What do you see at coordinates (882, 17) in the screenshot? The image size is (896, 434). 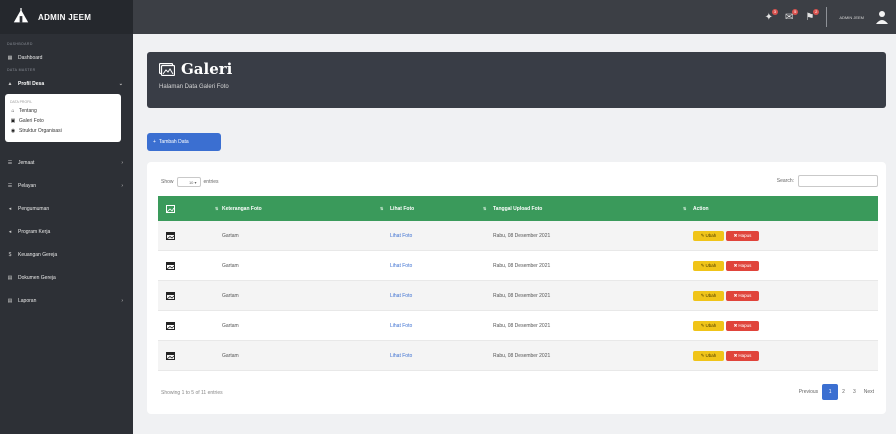 I see `user-avatar-icon` at bounding box center [882, 17].